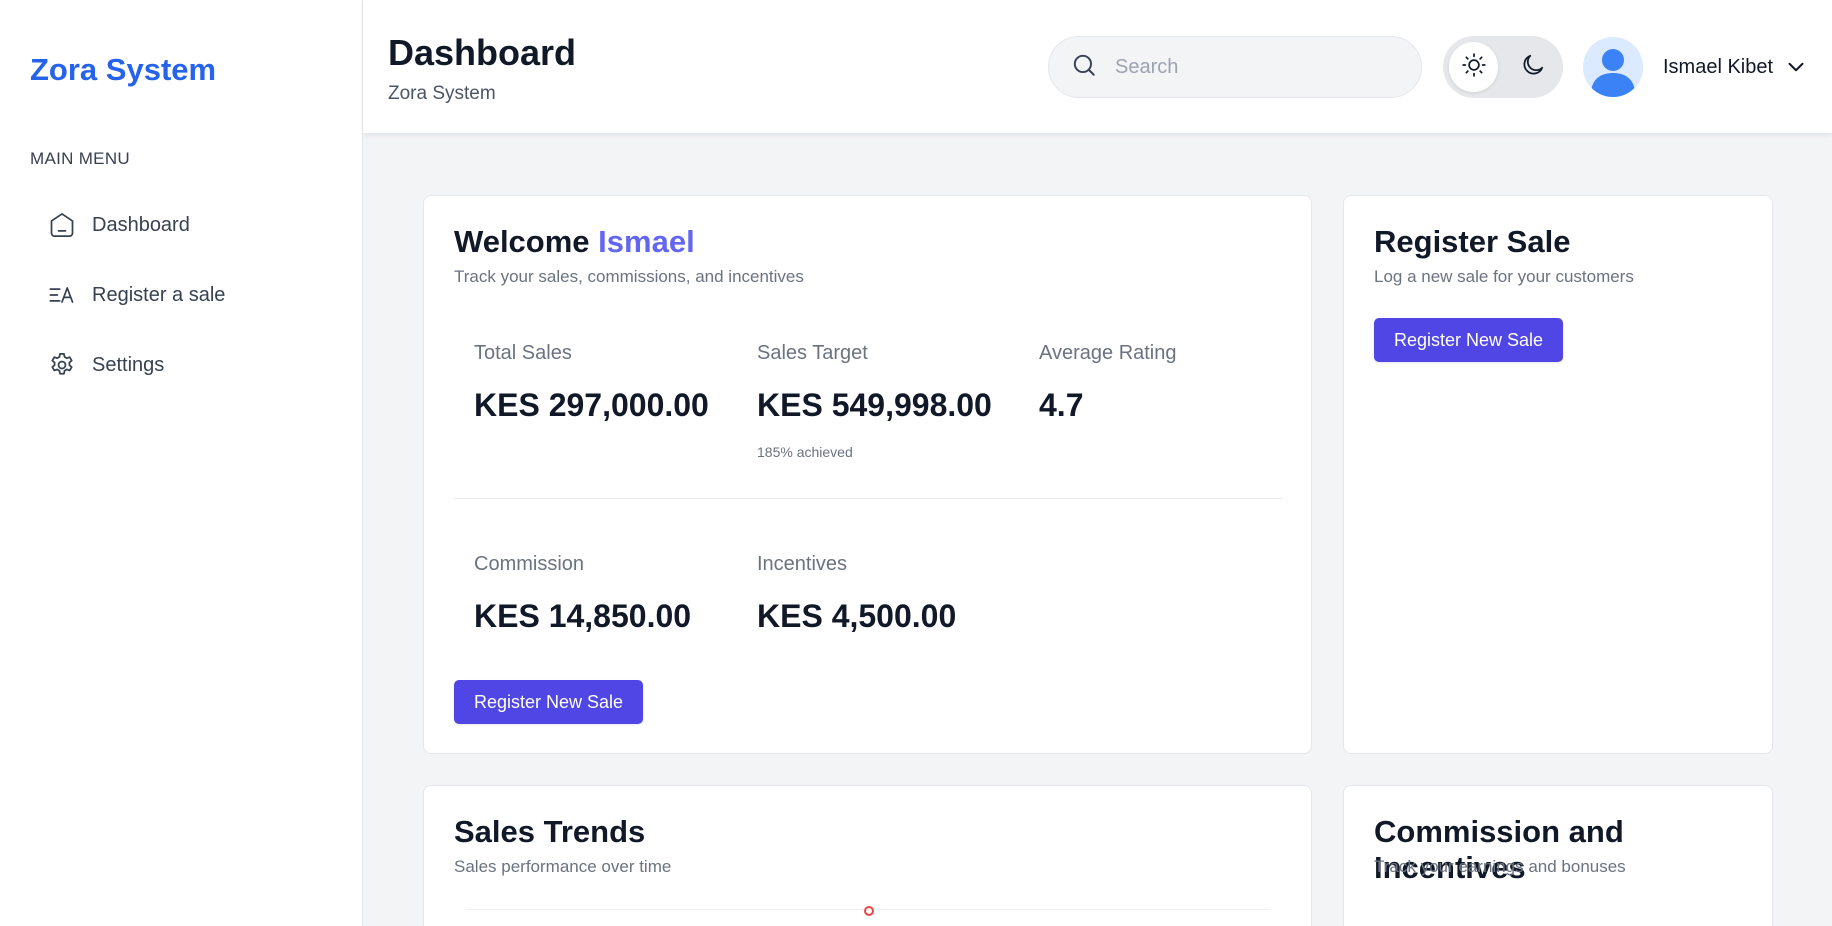 Image resolution: width=1832 pixels, height=926 pixels. I want to click on welcome-title: Welcome Ismael, so click(574, 242).